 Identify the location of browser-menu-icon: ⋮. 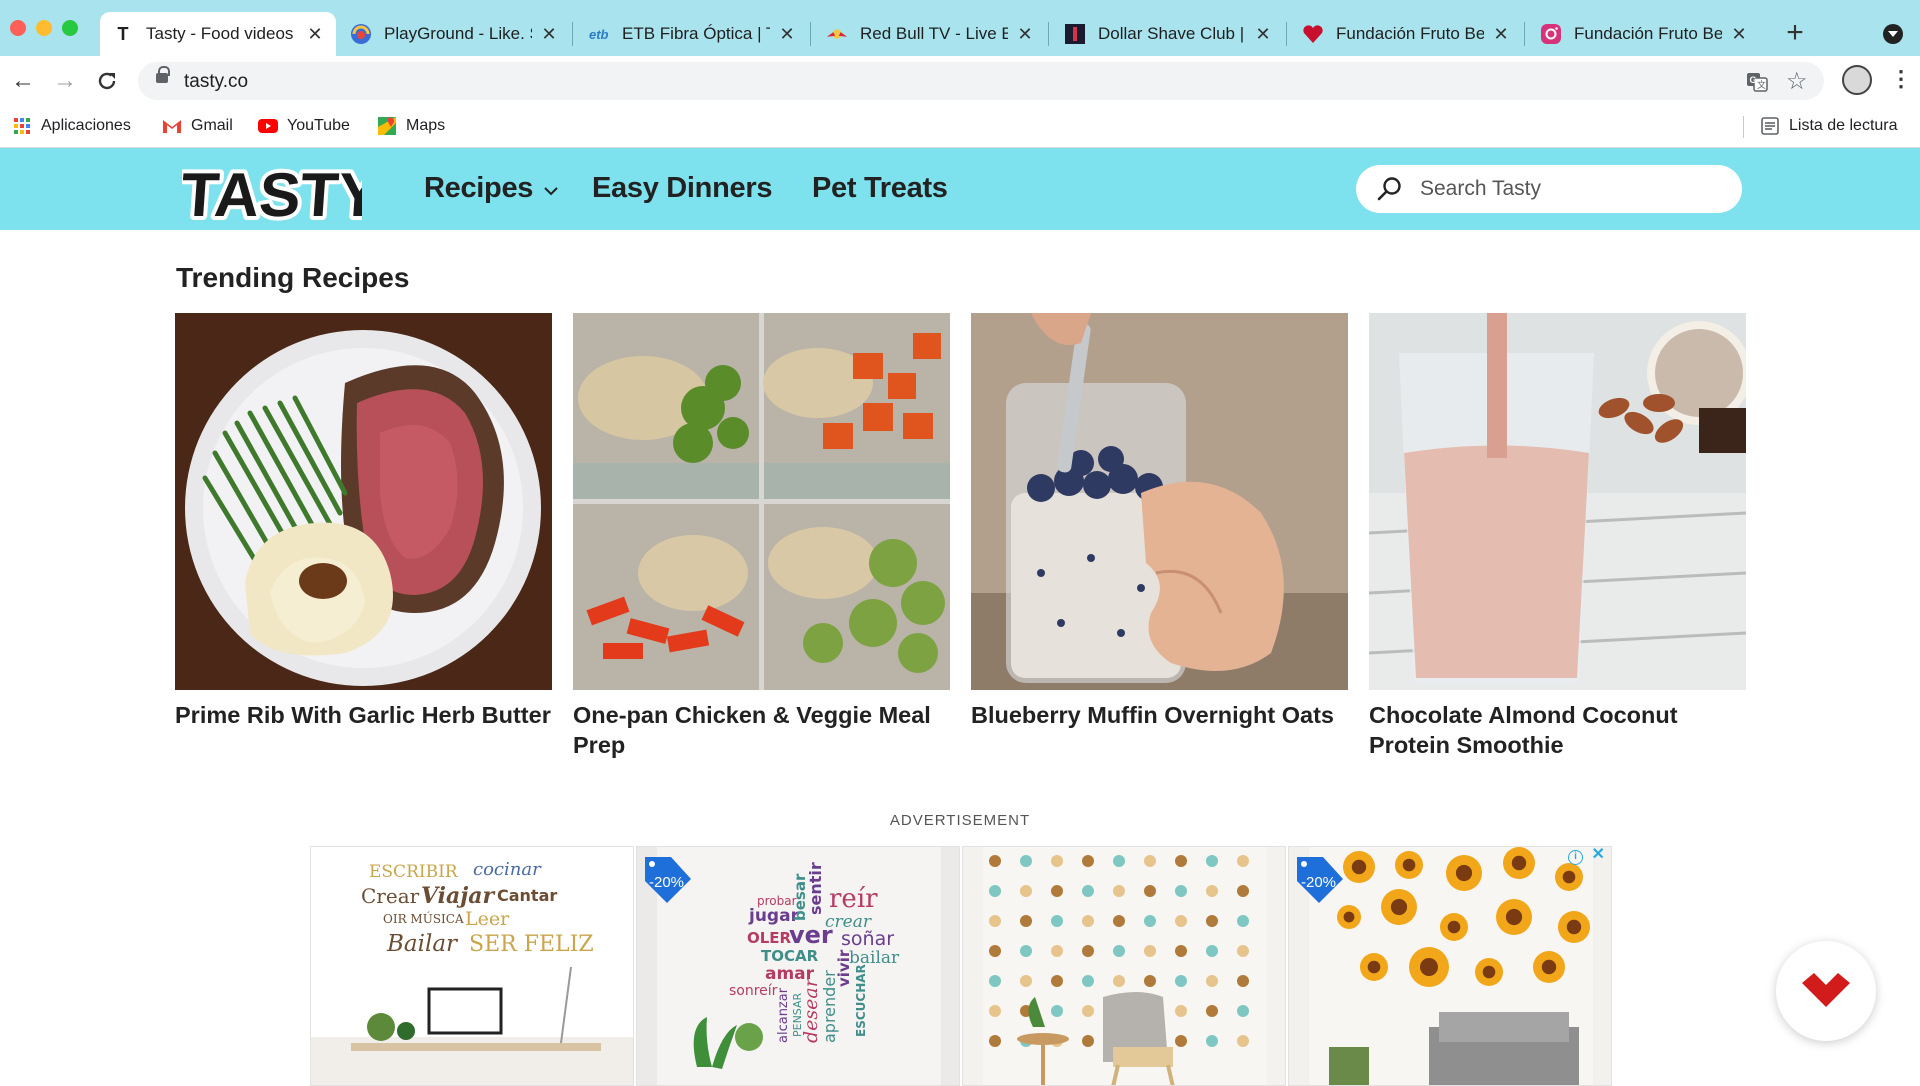
(1901, 79).